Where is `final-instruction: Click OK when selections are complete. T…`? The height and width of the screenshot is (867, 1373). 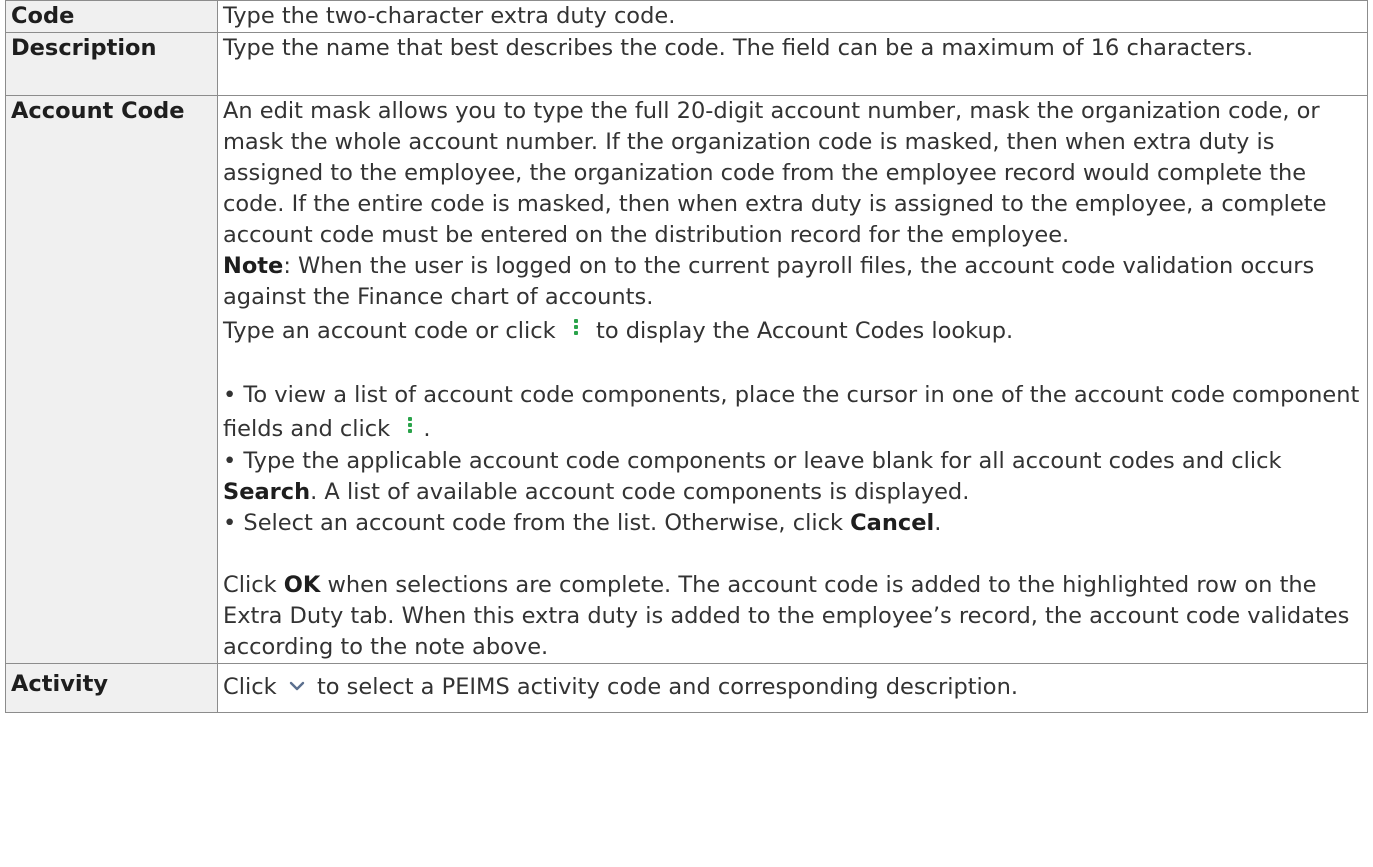 final-instruction: Click OK when selections are complete. T… is located at coordinates (793, 616).